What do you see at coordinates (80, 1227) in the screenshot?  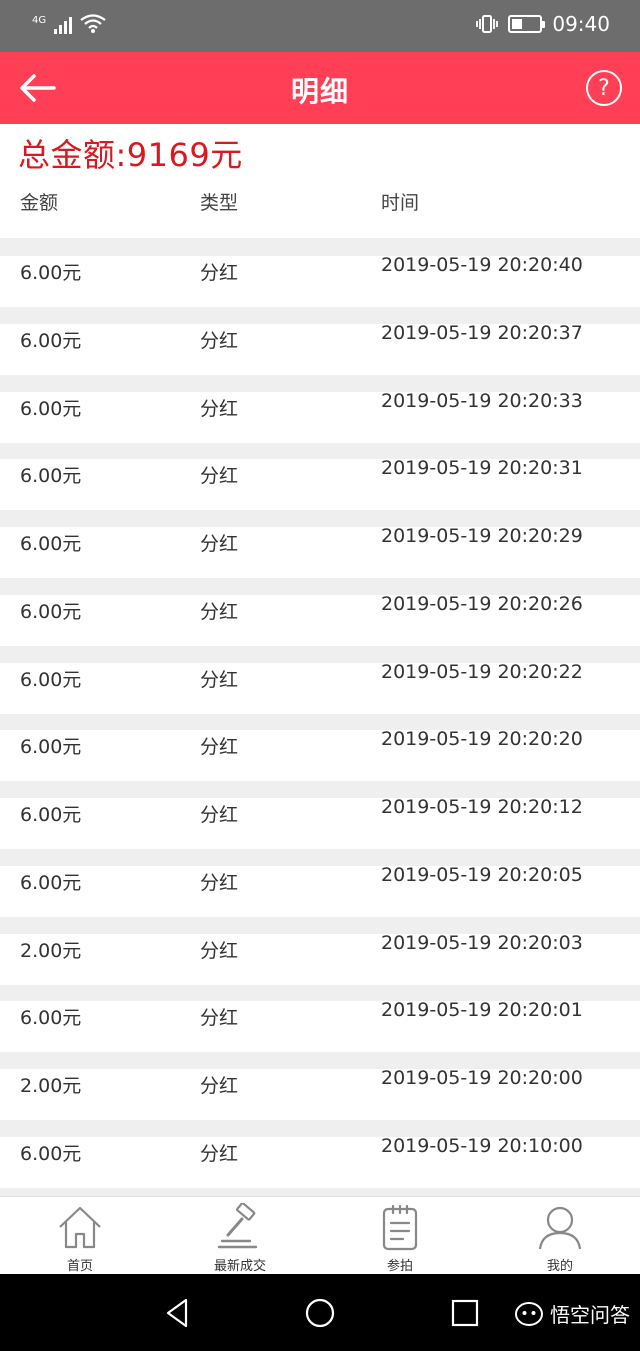 I see `home-icon` at bounding box center [80, 1227].